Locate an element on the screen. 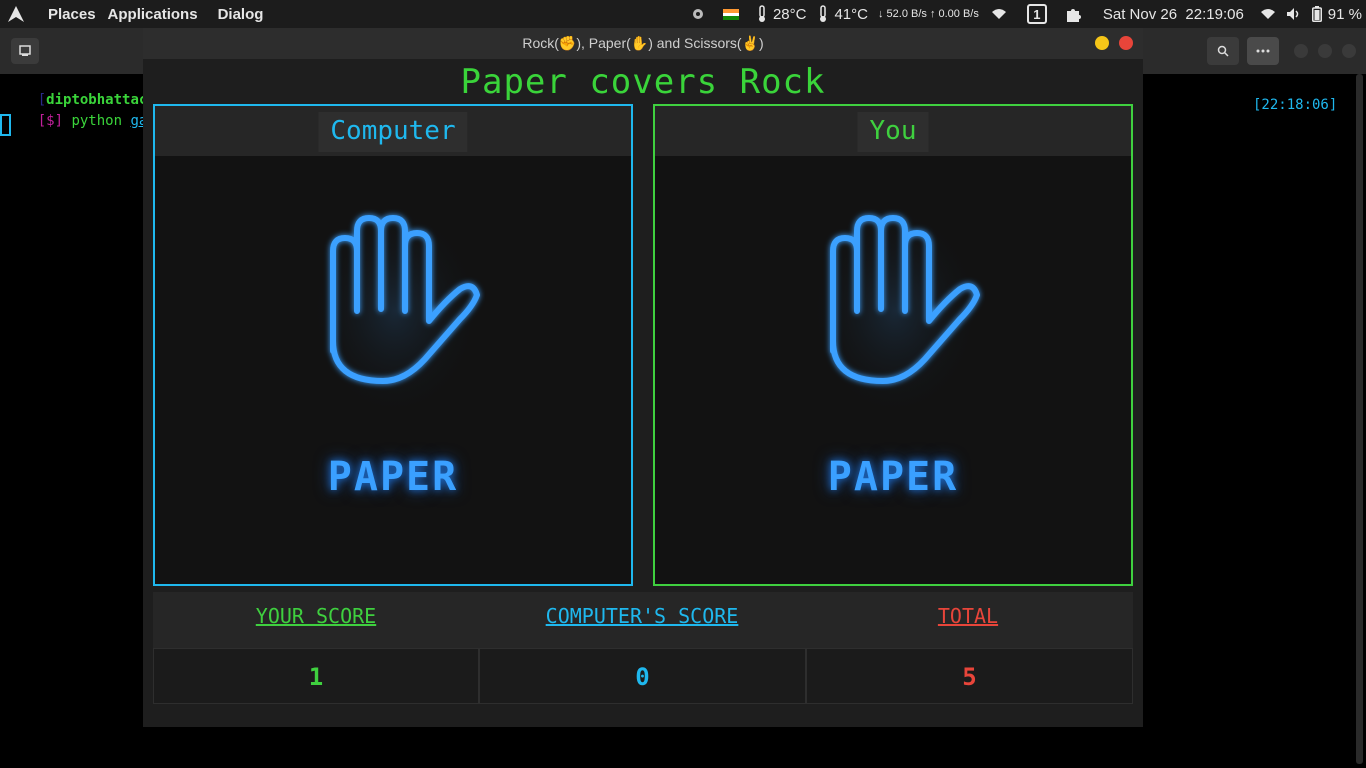 Image resolution: width=1366 pixels, height=768 pixels. terminal-prompt-symbol: [$] is located at coordinates (50, 121).